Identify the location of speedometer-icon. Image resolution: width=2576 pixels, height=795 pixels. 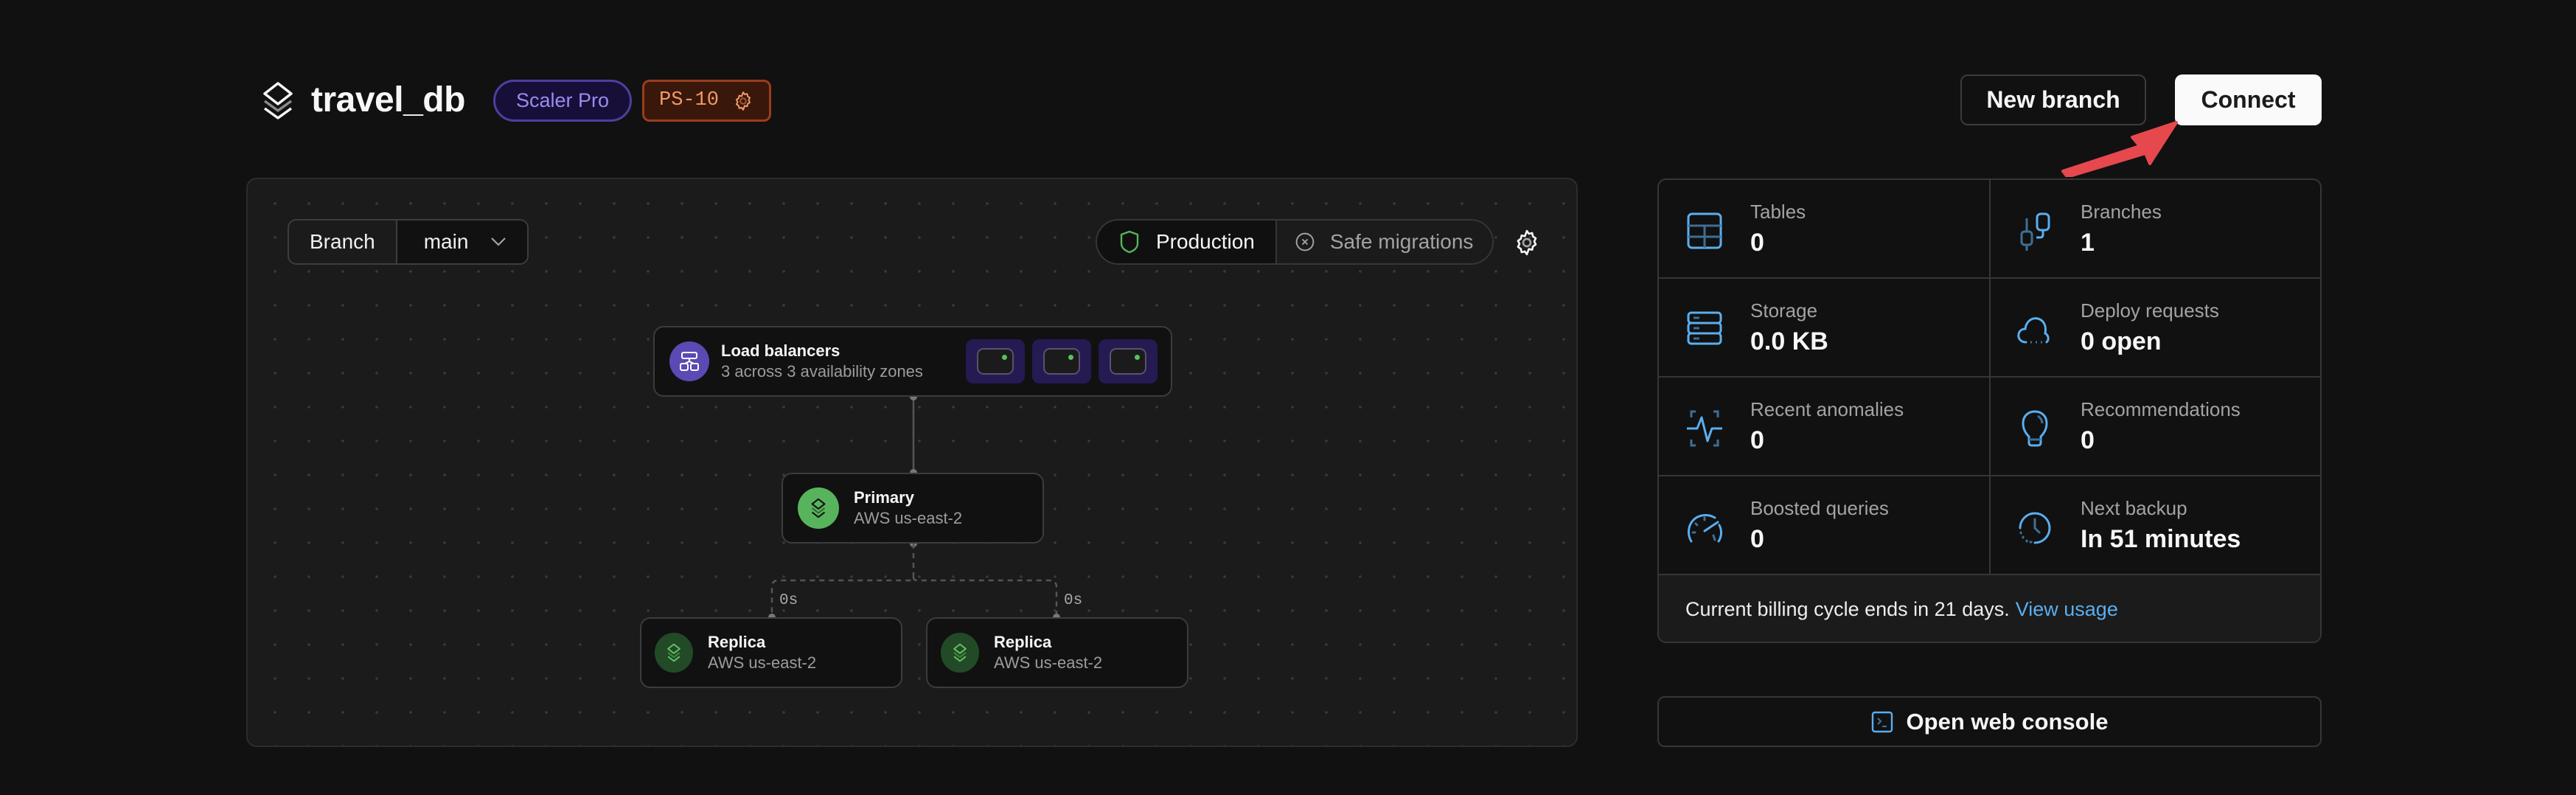
(1705, 528).